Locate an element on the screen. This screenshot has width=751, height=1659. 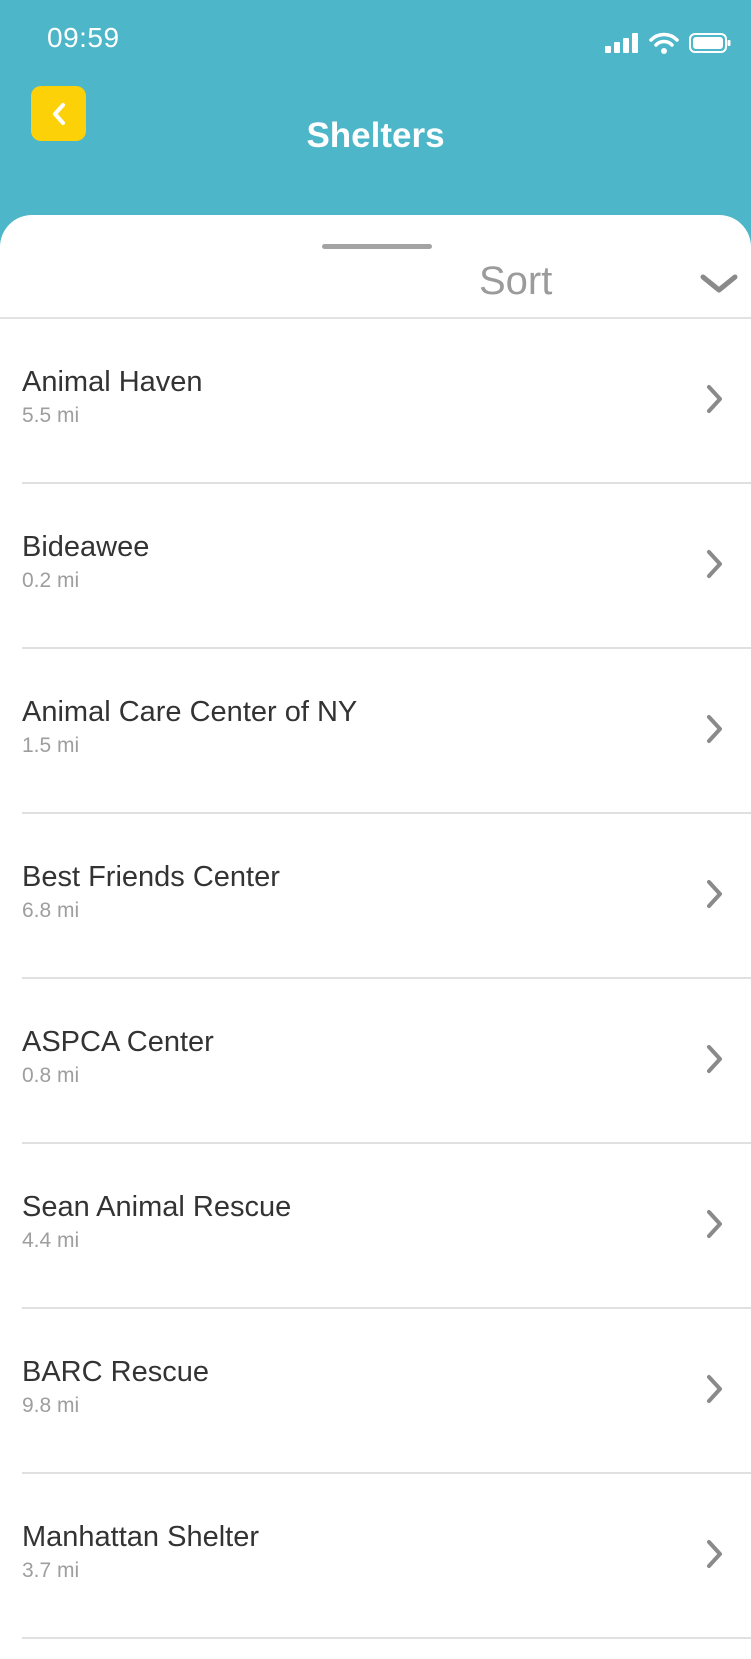
status-icons is located at coordinates (668, 43).